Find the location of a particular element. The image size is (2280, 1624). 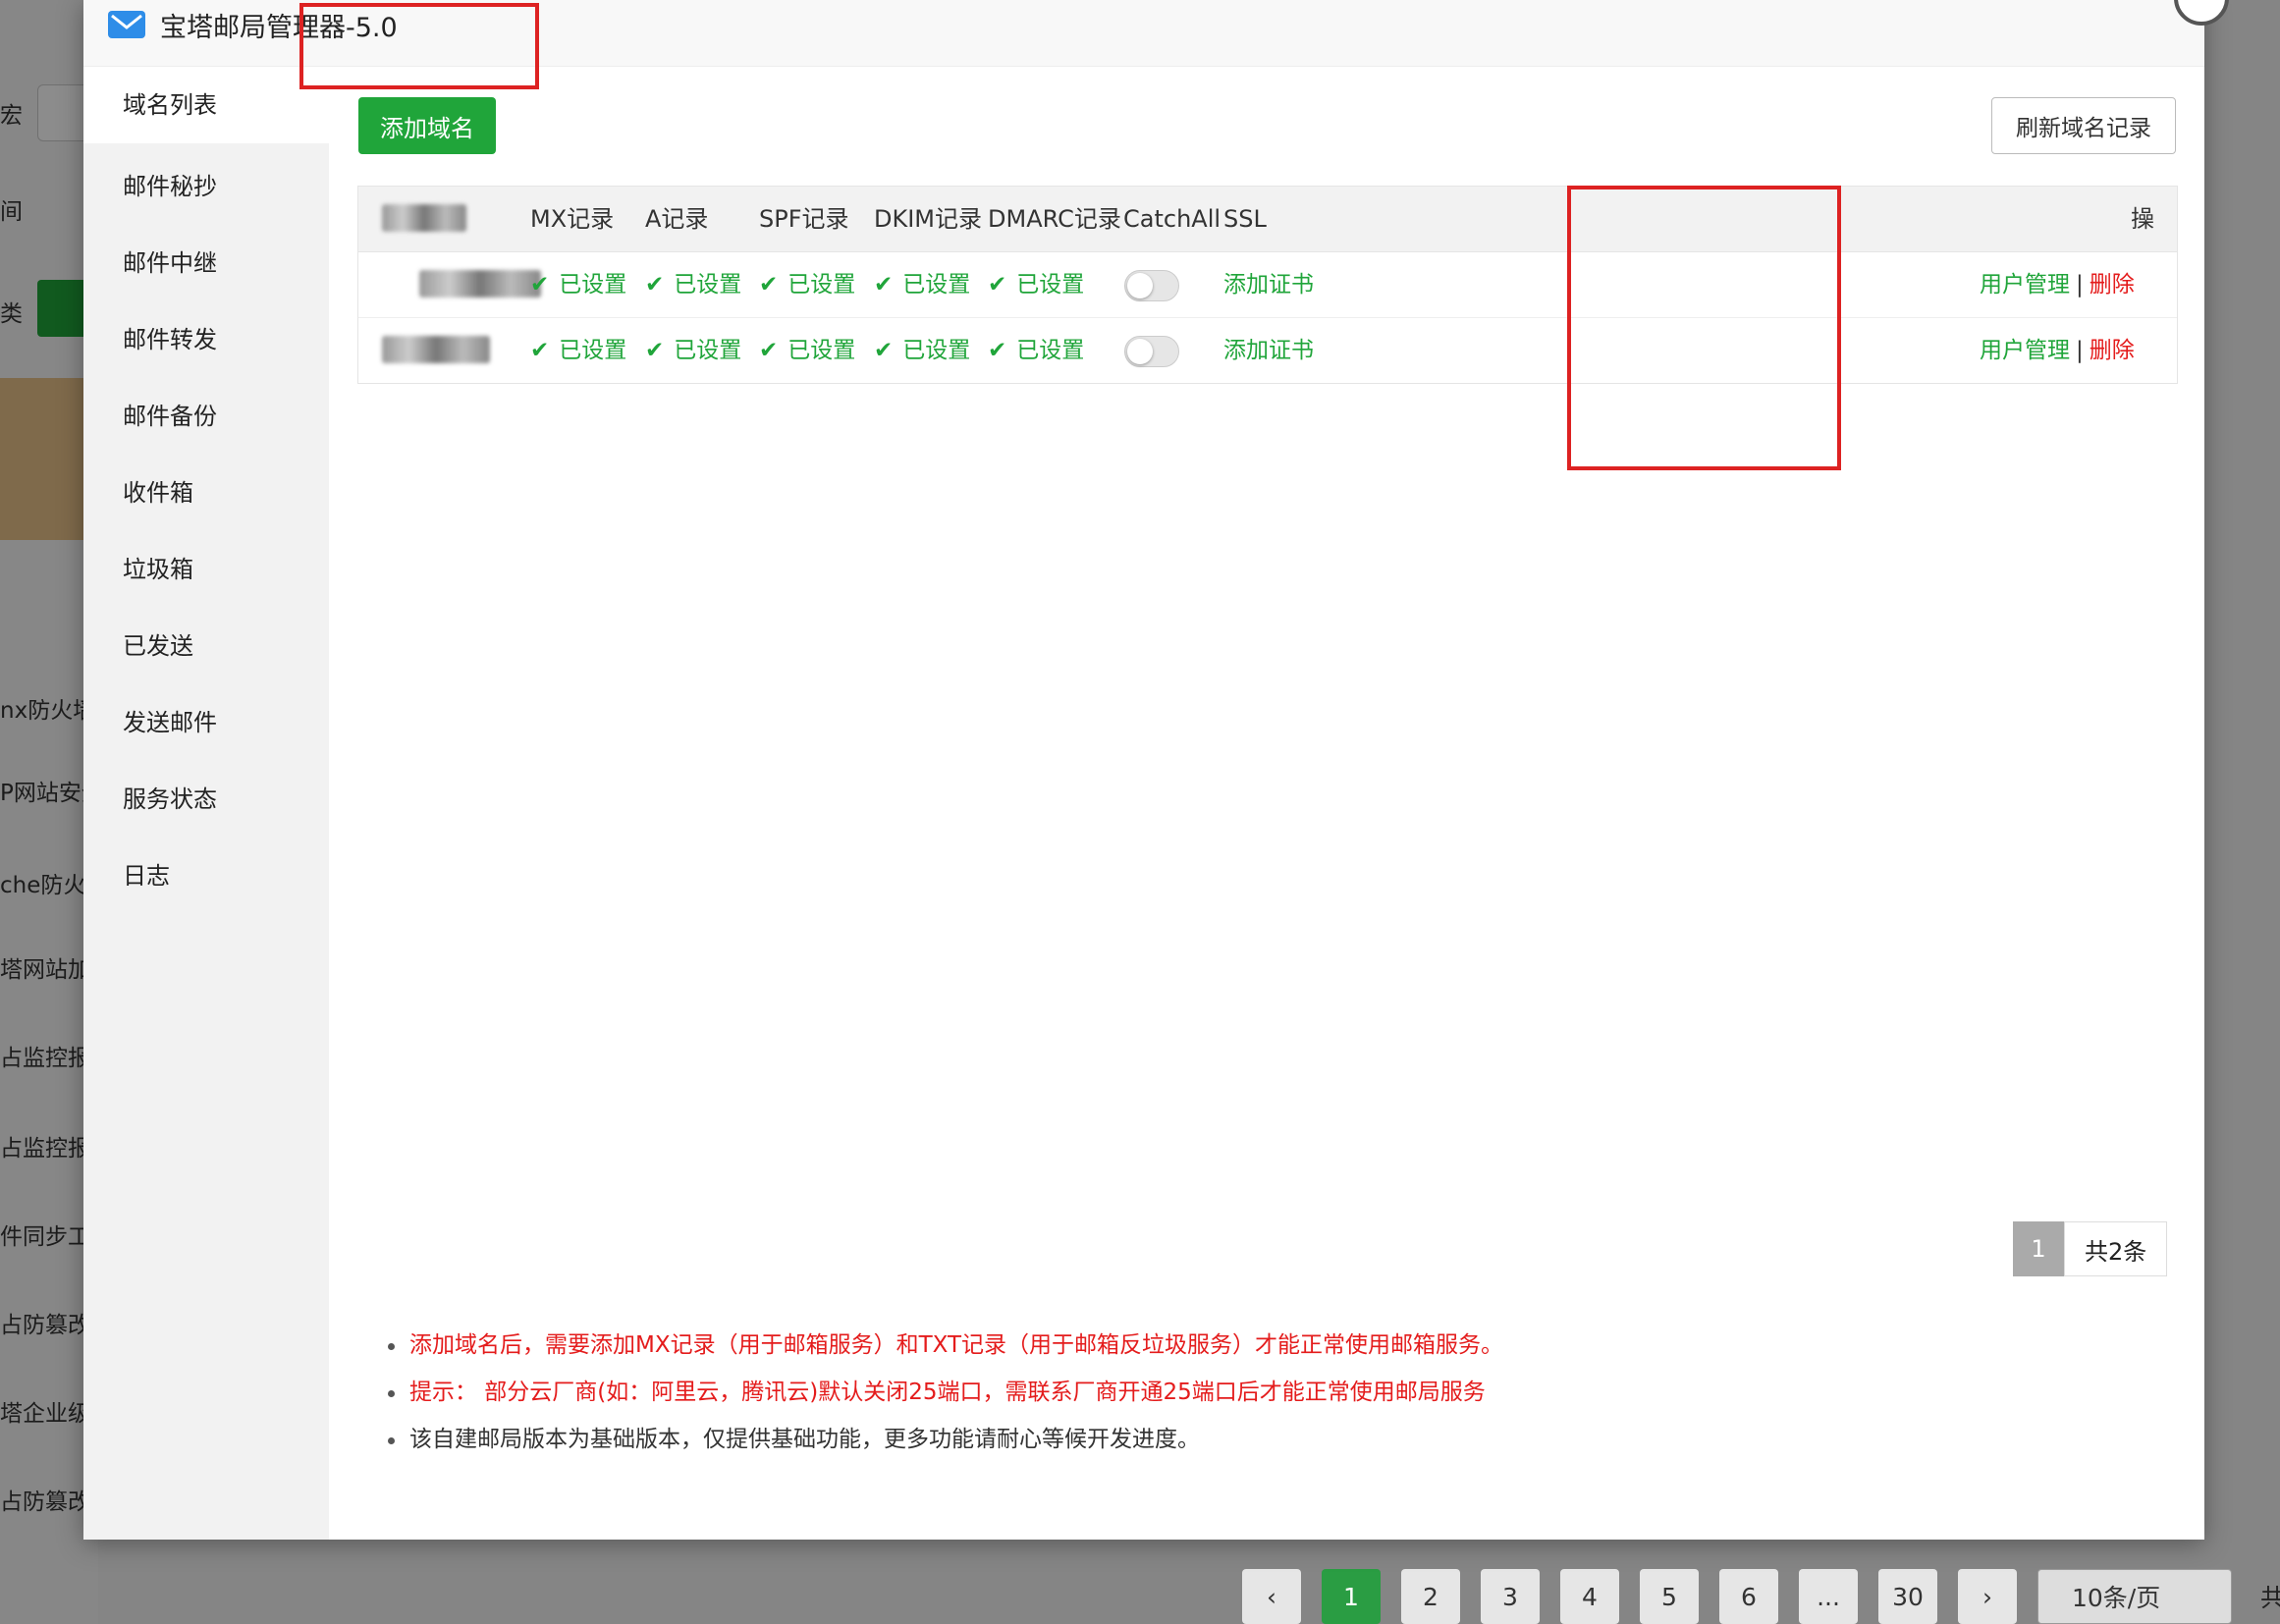

header-ssl: SSL is located at coordinates (1245, 219).